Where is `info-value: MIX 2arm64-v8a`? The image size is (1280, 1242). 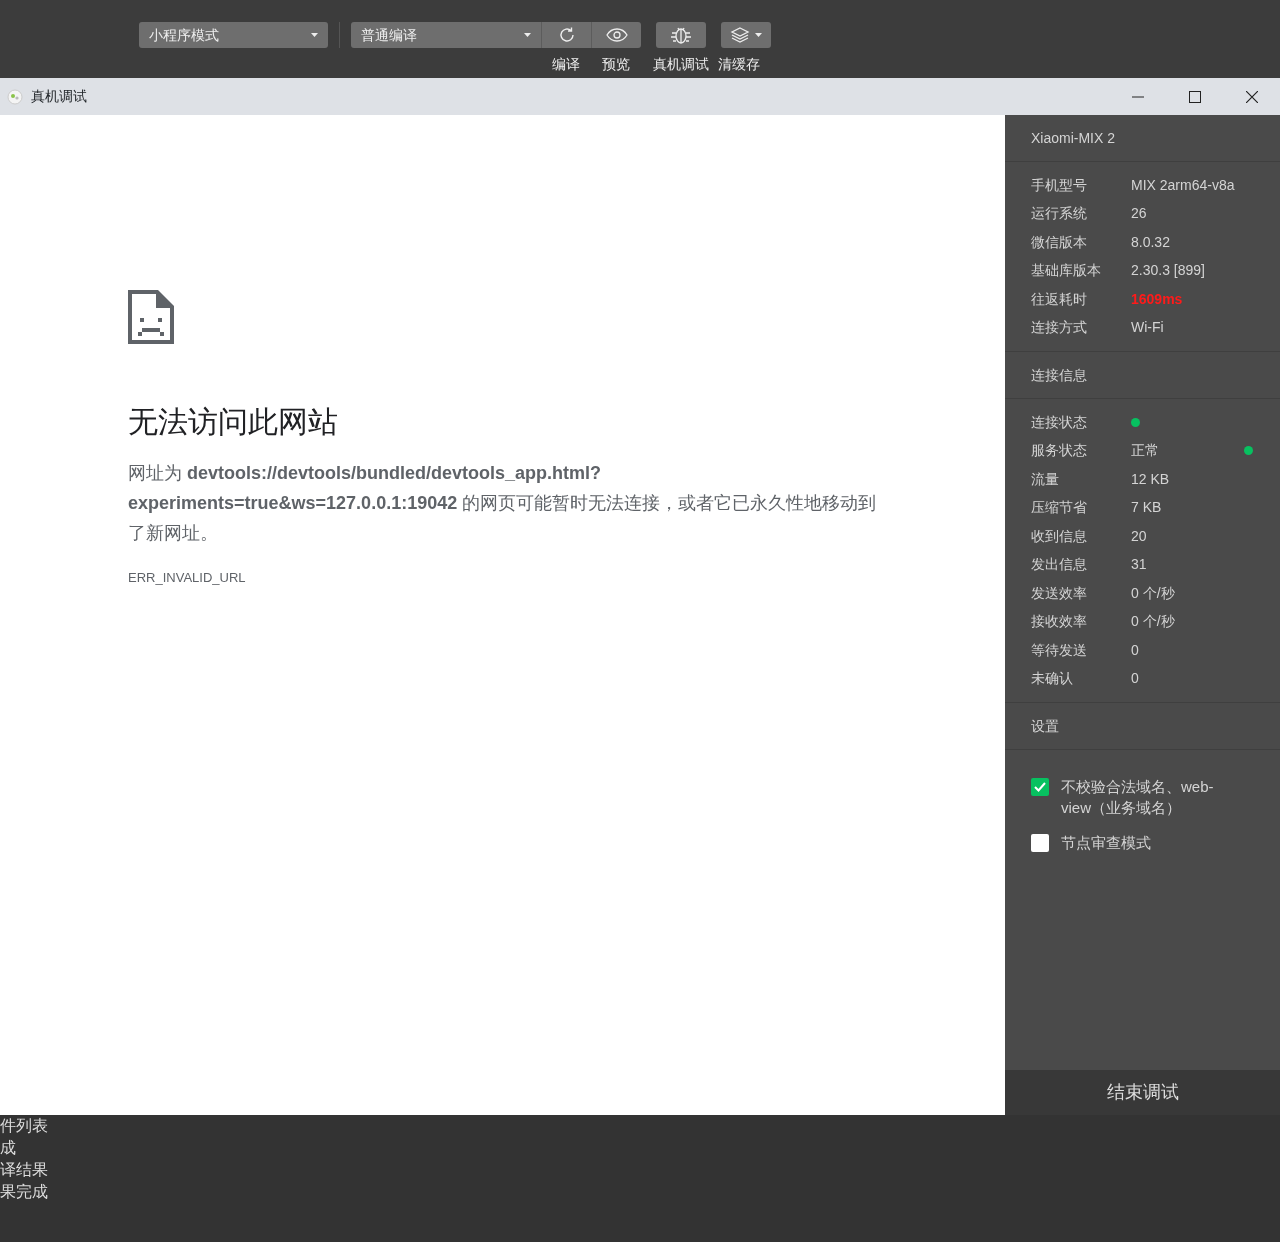 info-value: MIX 2arm64-v8a is located at coordinates (1183, 185).